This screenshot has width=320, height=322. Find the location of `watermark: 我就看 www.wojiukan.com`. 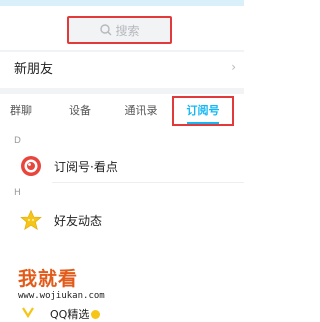

watermark: 我就看 www.wojiukan.com is located at coordinates (61, 282).